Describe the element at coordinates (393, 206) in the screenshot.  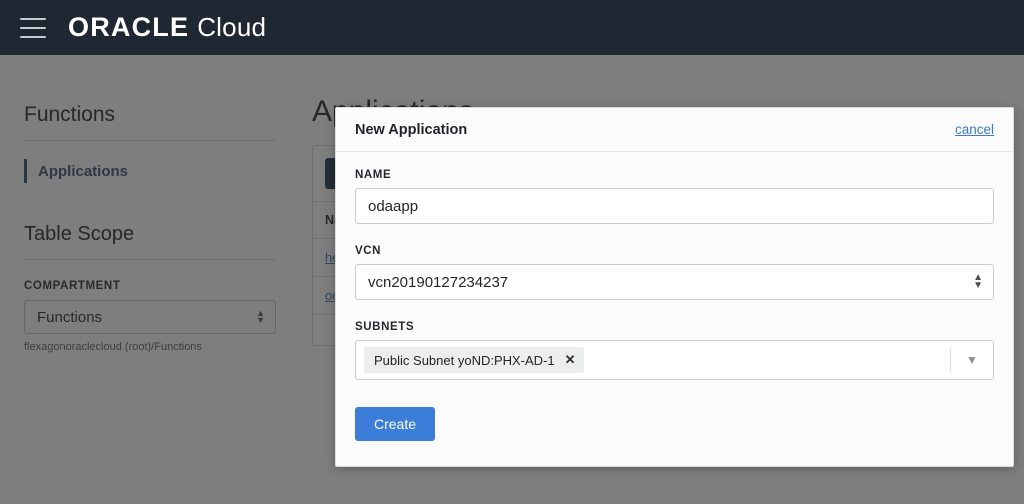
I see `name-input-value: odaapp` at that location.